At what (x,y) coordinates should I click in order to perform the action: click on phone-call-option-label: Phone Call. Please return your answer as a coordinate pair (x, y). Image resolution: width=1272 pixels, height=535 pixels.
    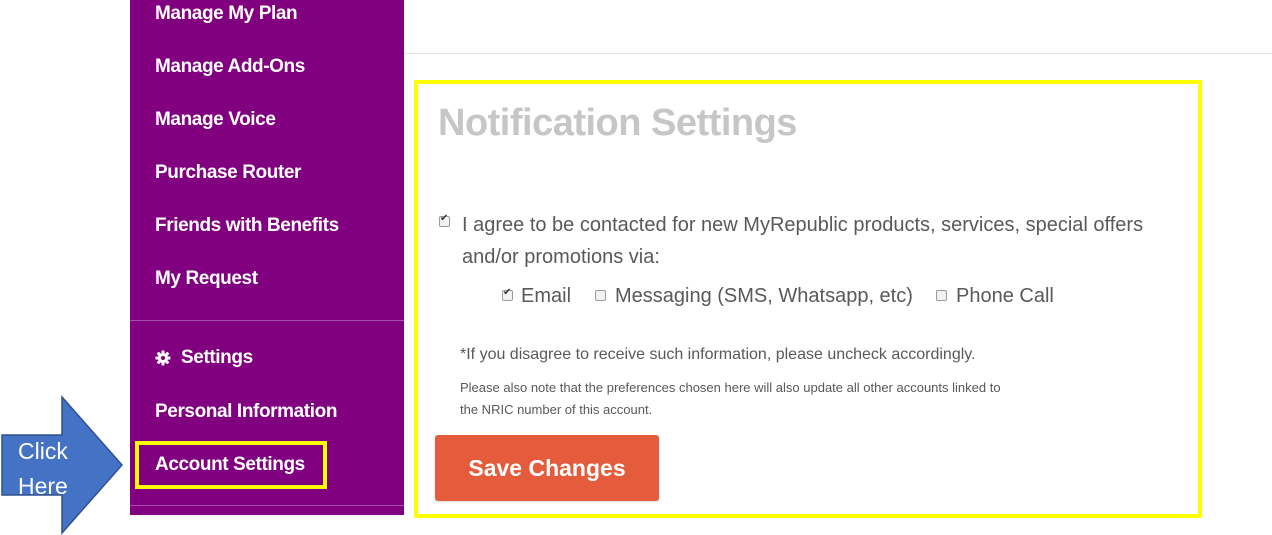
    Looking at the image, I should click on (1005, 296).